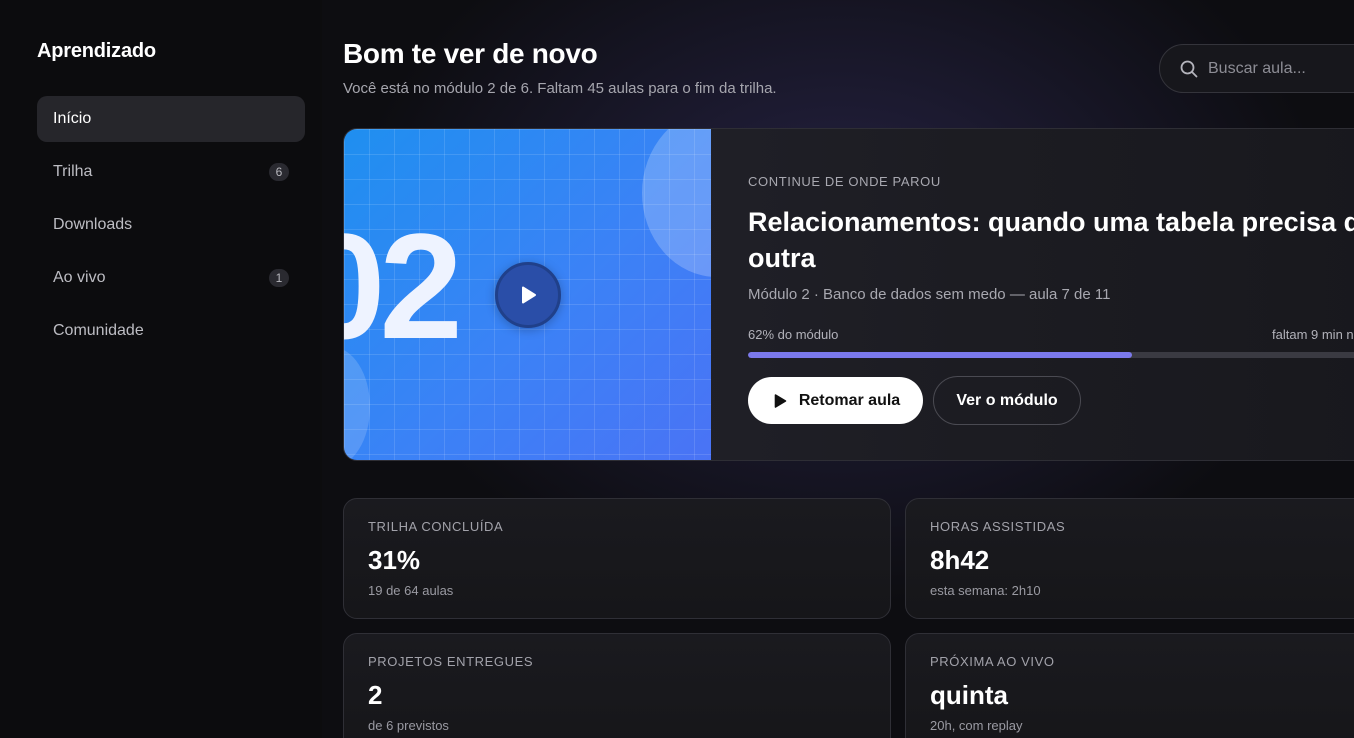  I want to click on brand-title: Aprendizado, so click(96, 51).